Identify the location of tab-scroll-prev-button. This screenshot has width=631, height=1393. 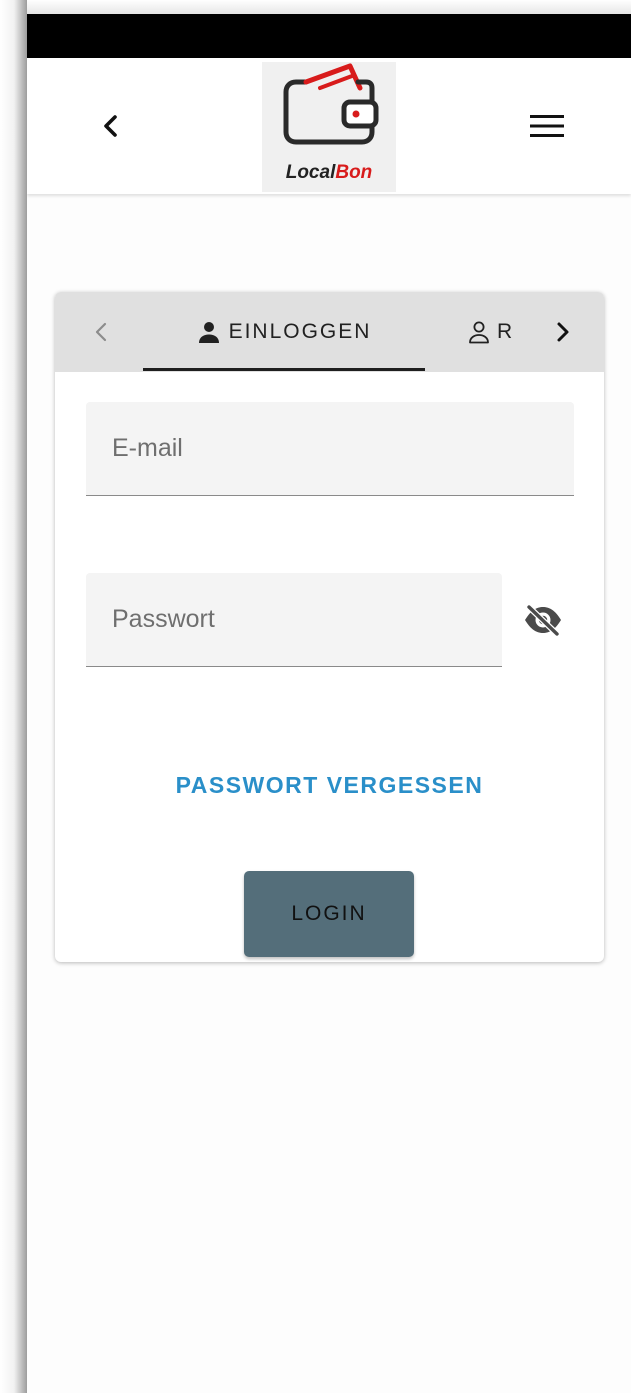
(101, 332).